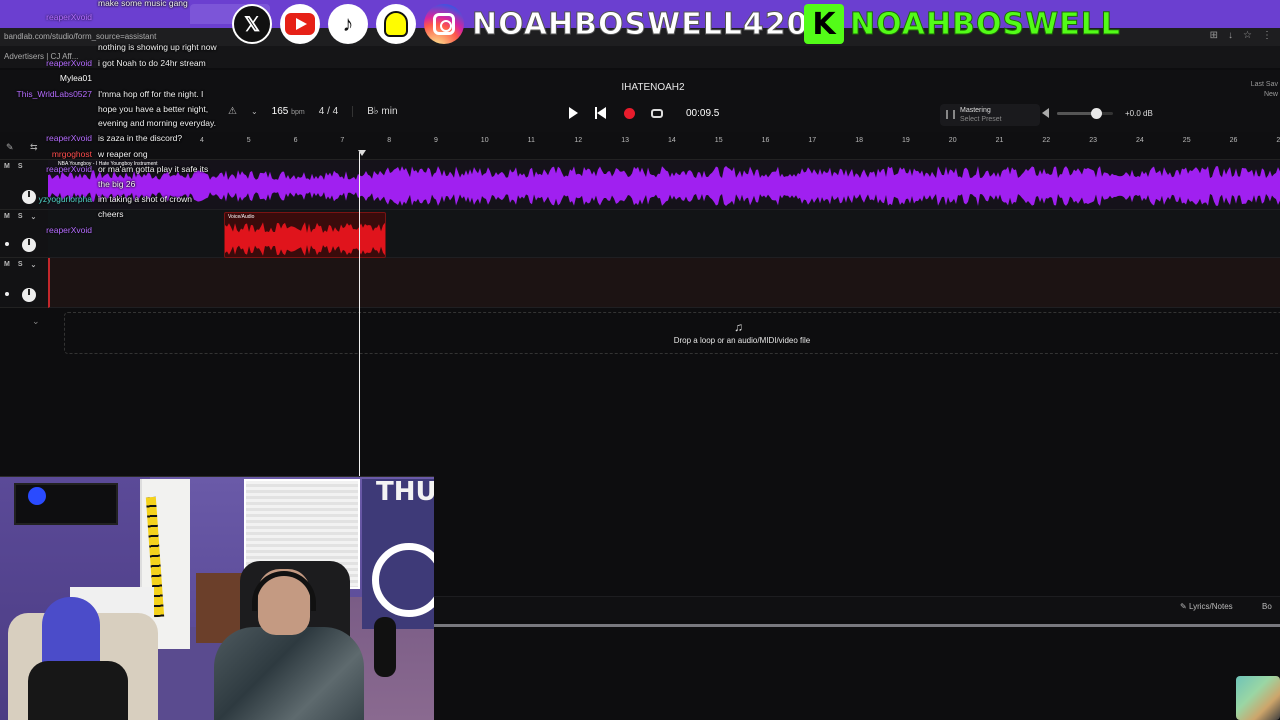  Describe the element at coordinates (975, 110) in the screenshot. I see `mastering-label: Mastering` at that location.